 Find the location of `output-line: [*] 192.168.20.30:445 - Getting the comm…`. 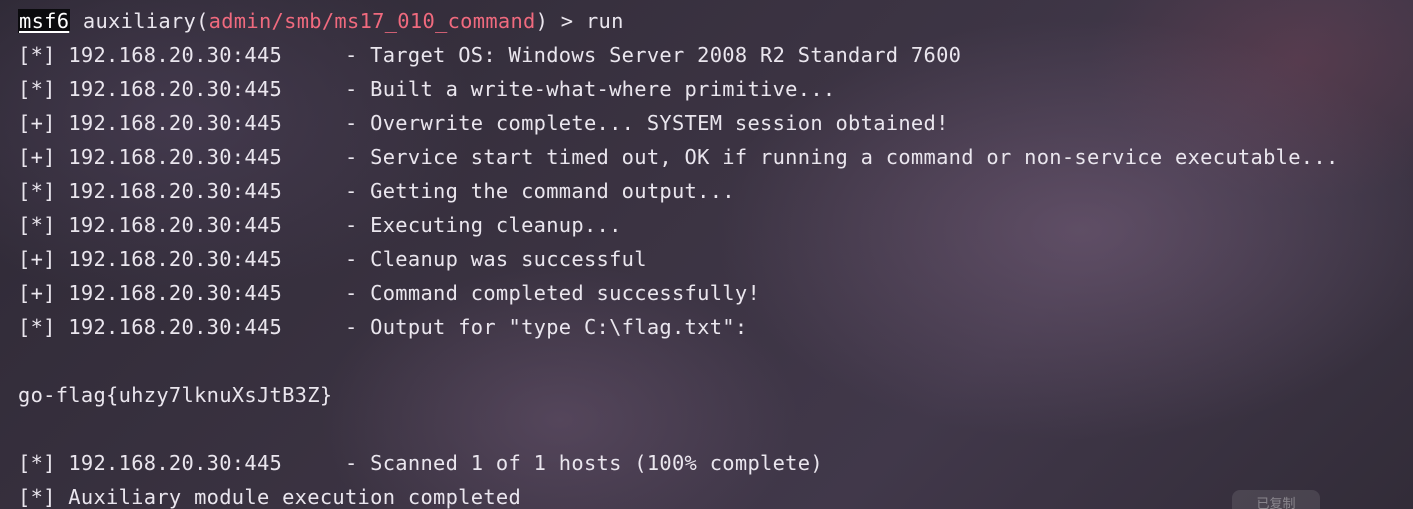

output-line: [*] 192.168.20.30:445 - Getting the comm… is located at coordinates (376, 191).